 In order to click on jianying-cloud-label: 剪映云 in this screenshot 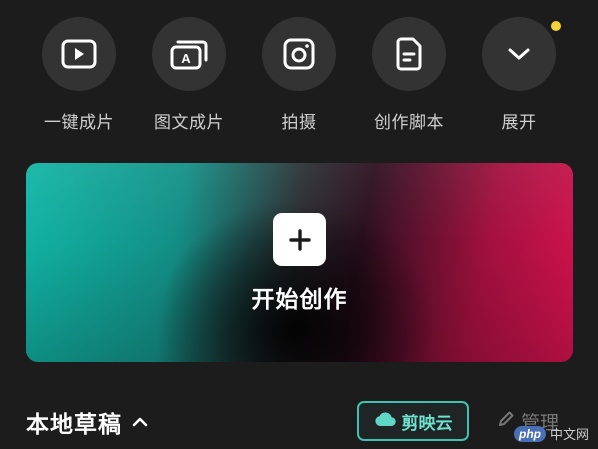, I will do `click(427, 423)`.